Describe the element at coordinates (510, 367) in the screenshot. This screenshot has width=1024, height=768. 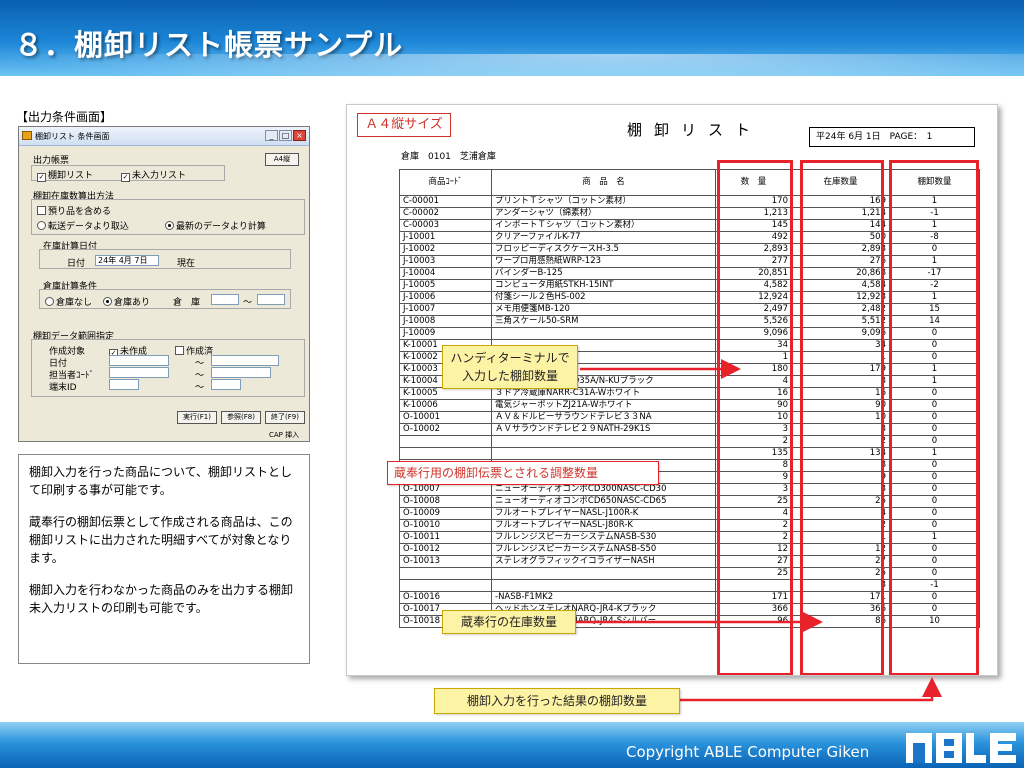
I see `handy-terminal-callout: ハンディターミナルで 入力した棚卸数量` at that location.